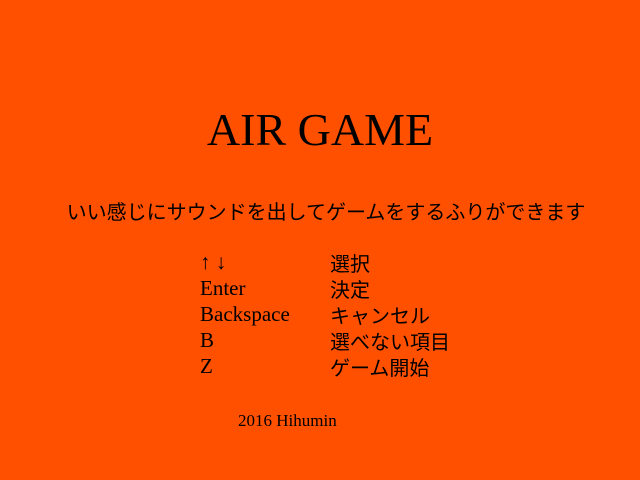 The image size is (640, 480). I want to click on control-row-confirm: Enter 決定, so click(350, 288).